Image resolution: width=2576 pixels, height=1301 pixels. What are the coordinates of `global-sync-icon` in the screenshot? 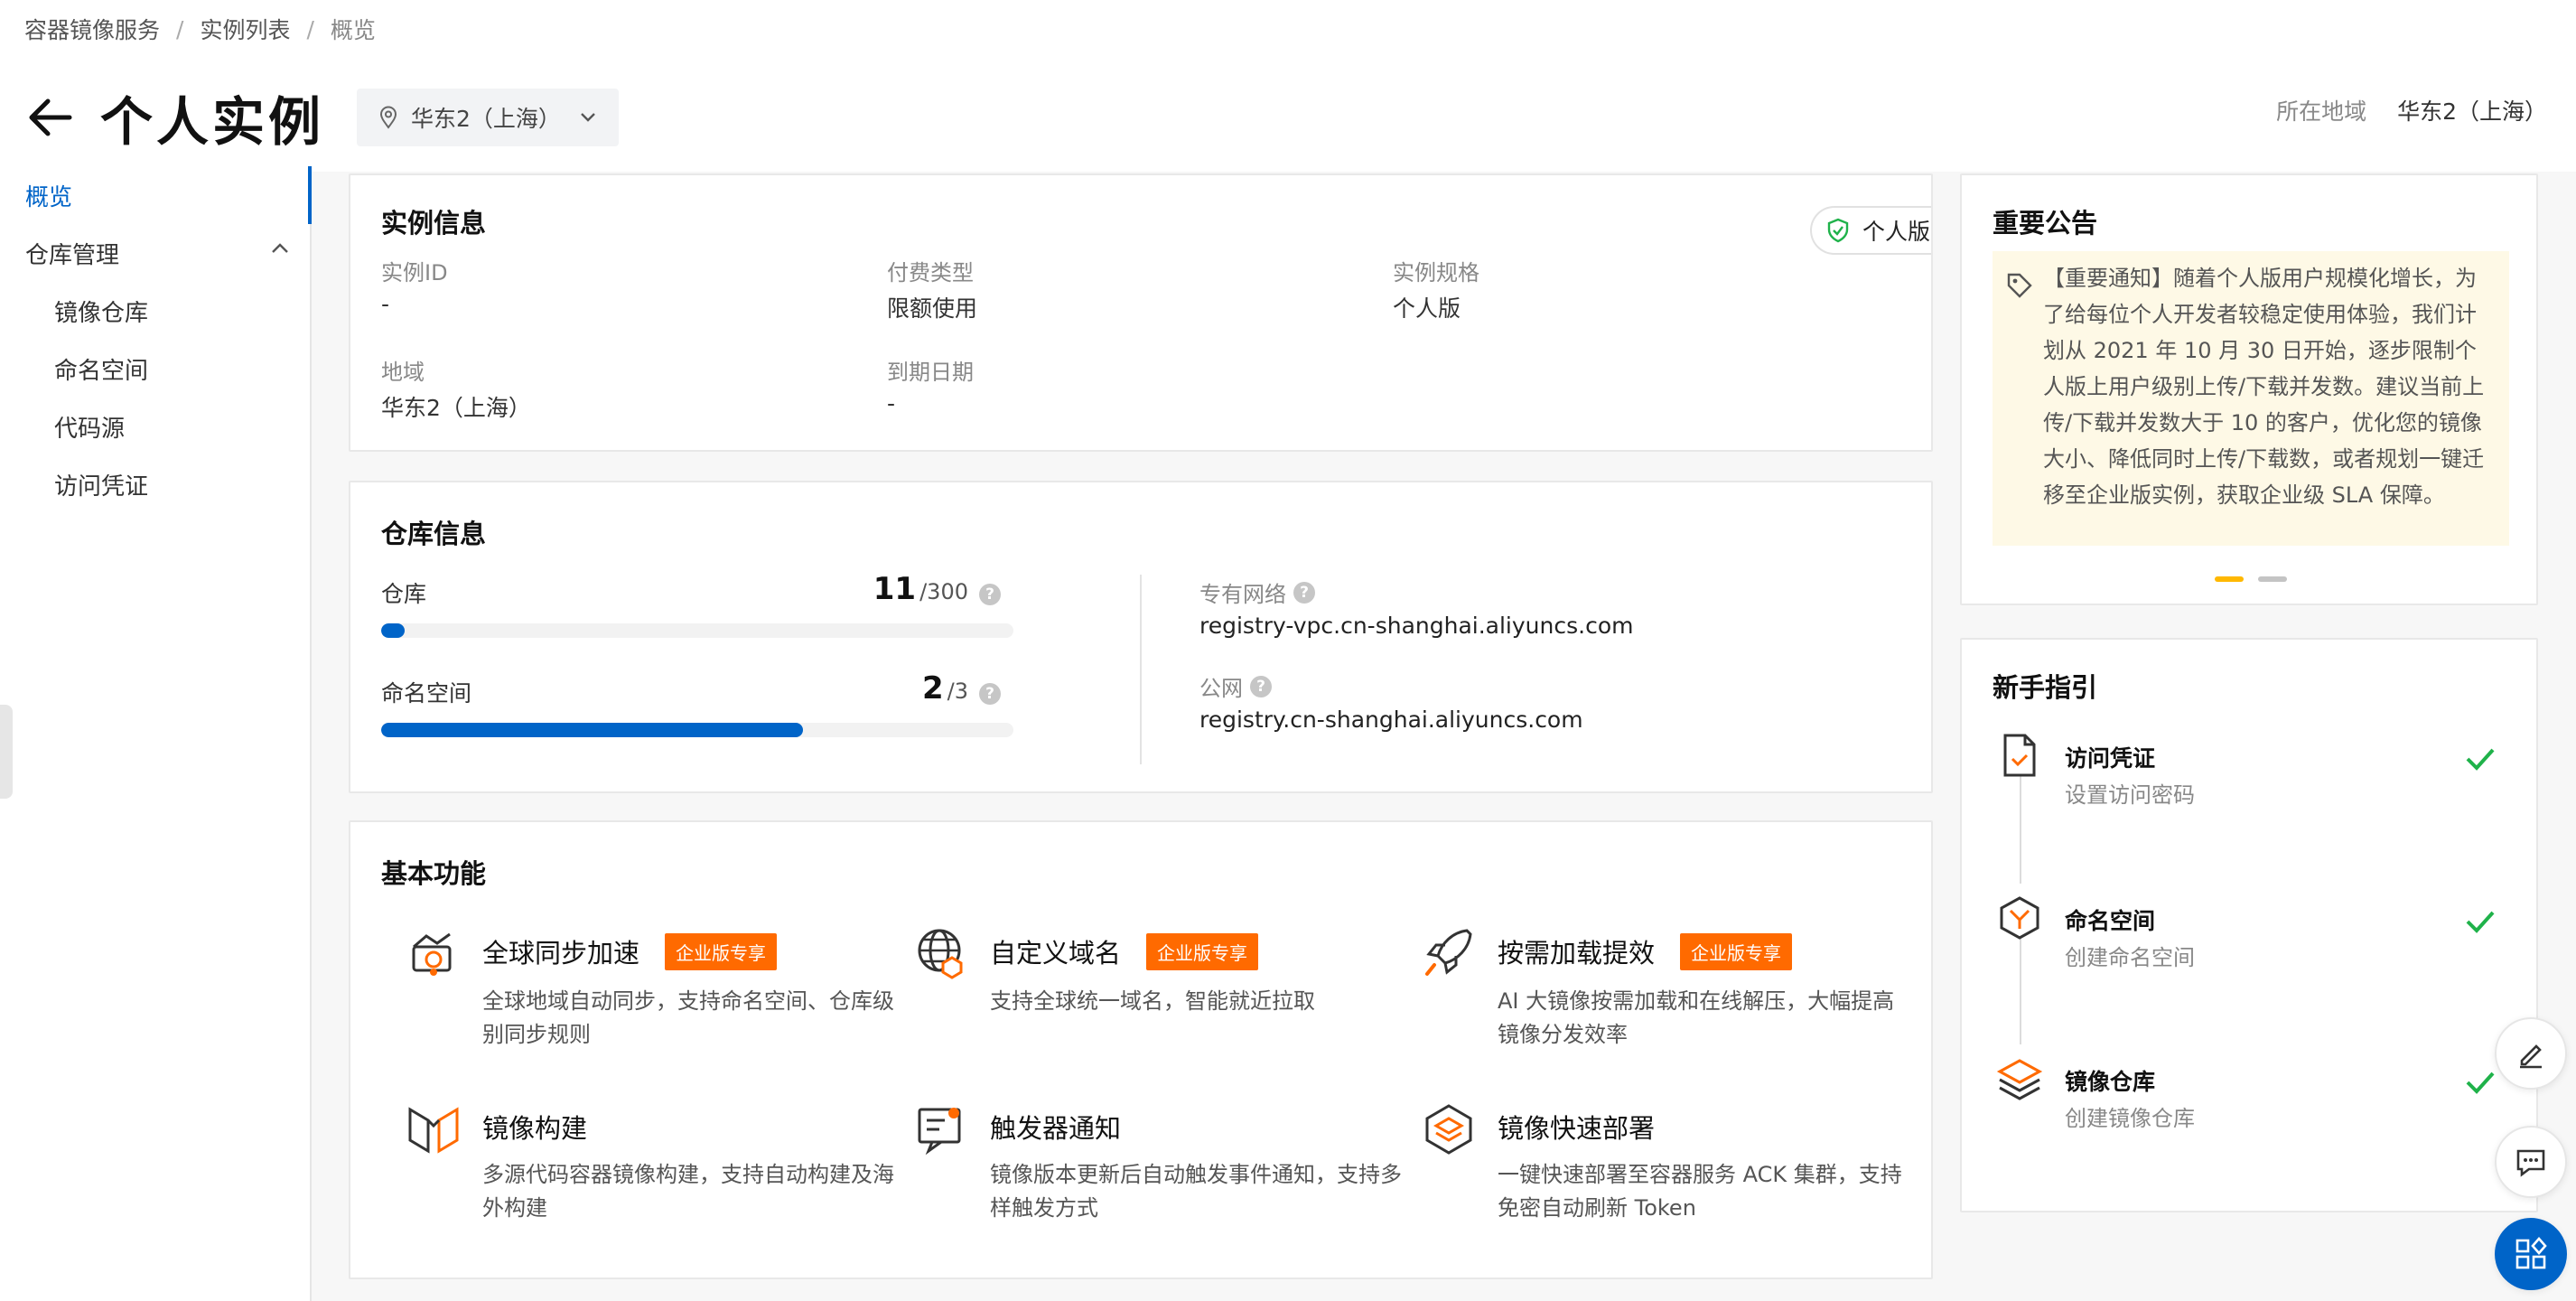 It's located at (432, 954).